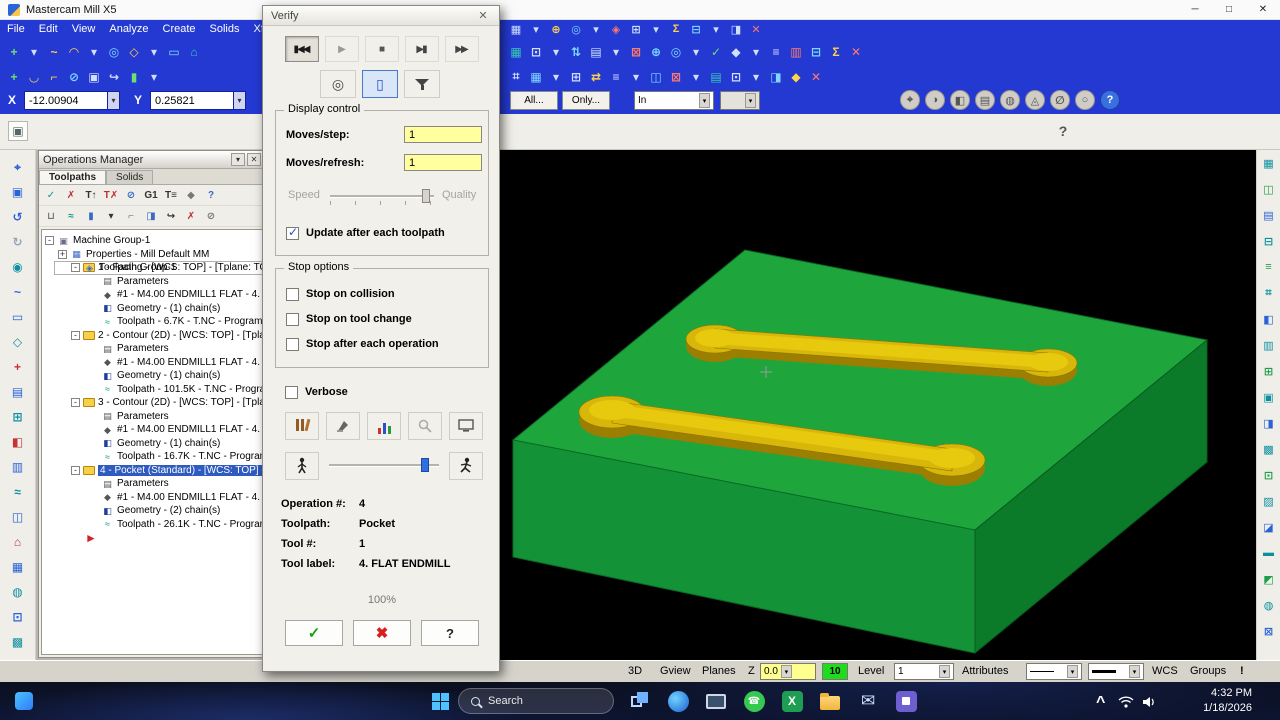 Image resolution: width=1280 pixels, height=720 pixels. I want to click on rail-tool-icon: ▥, so click(18, 467).